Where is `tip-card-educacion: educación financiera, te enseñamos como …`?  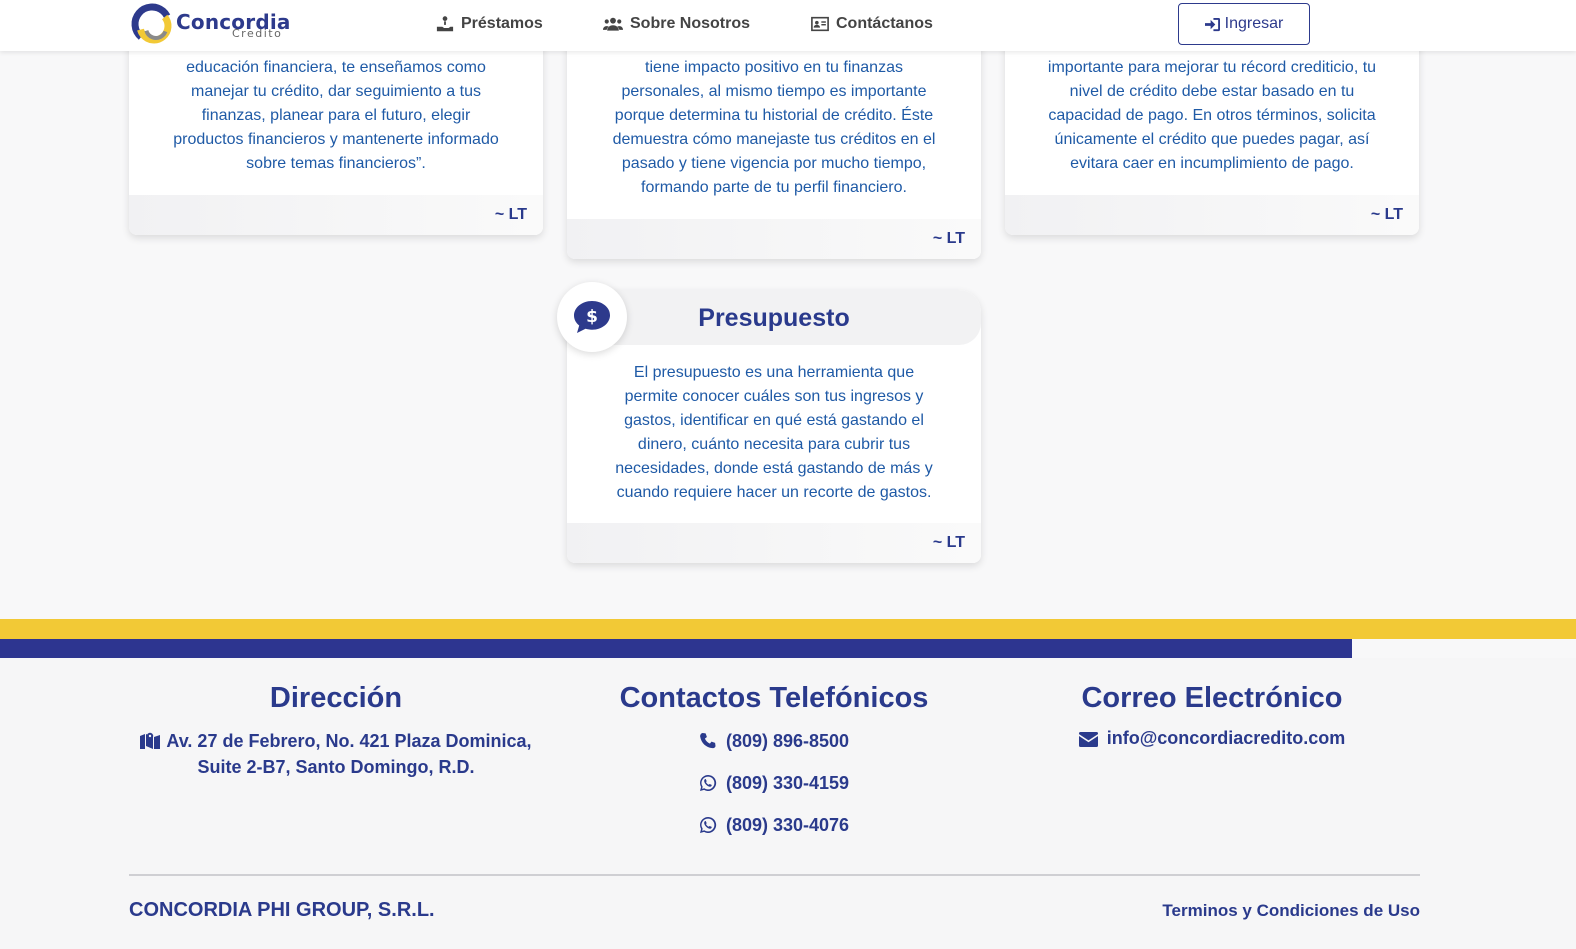 tip-card-educacion: educación financiera, te enseñamos como … is located at coordinates (336, 132).